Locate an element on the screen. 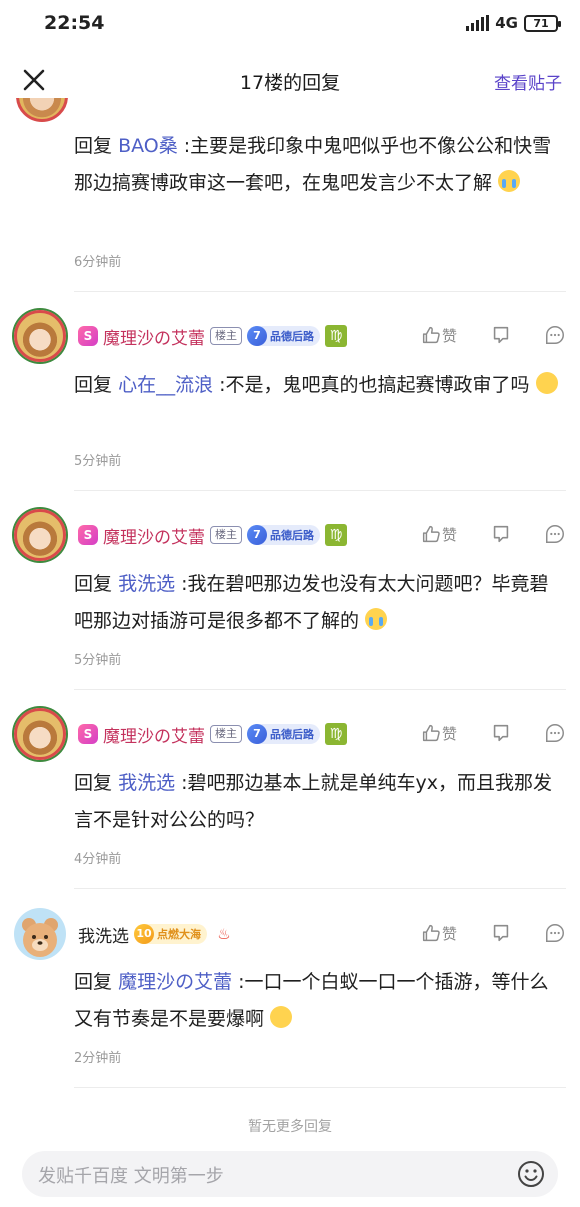  page-title: 17楼的回复 is located at coordinates (290, 83).